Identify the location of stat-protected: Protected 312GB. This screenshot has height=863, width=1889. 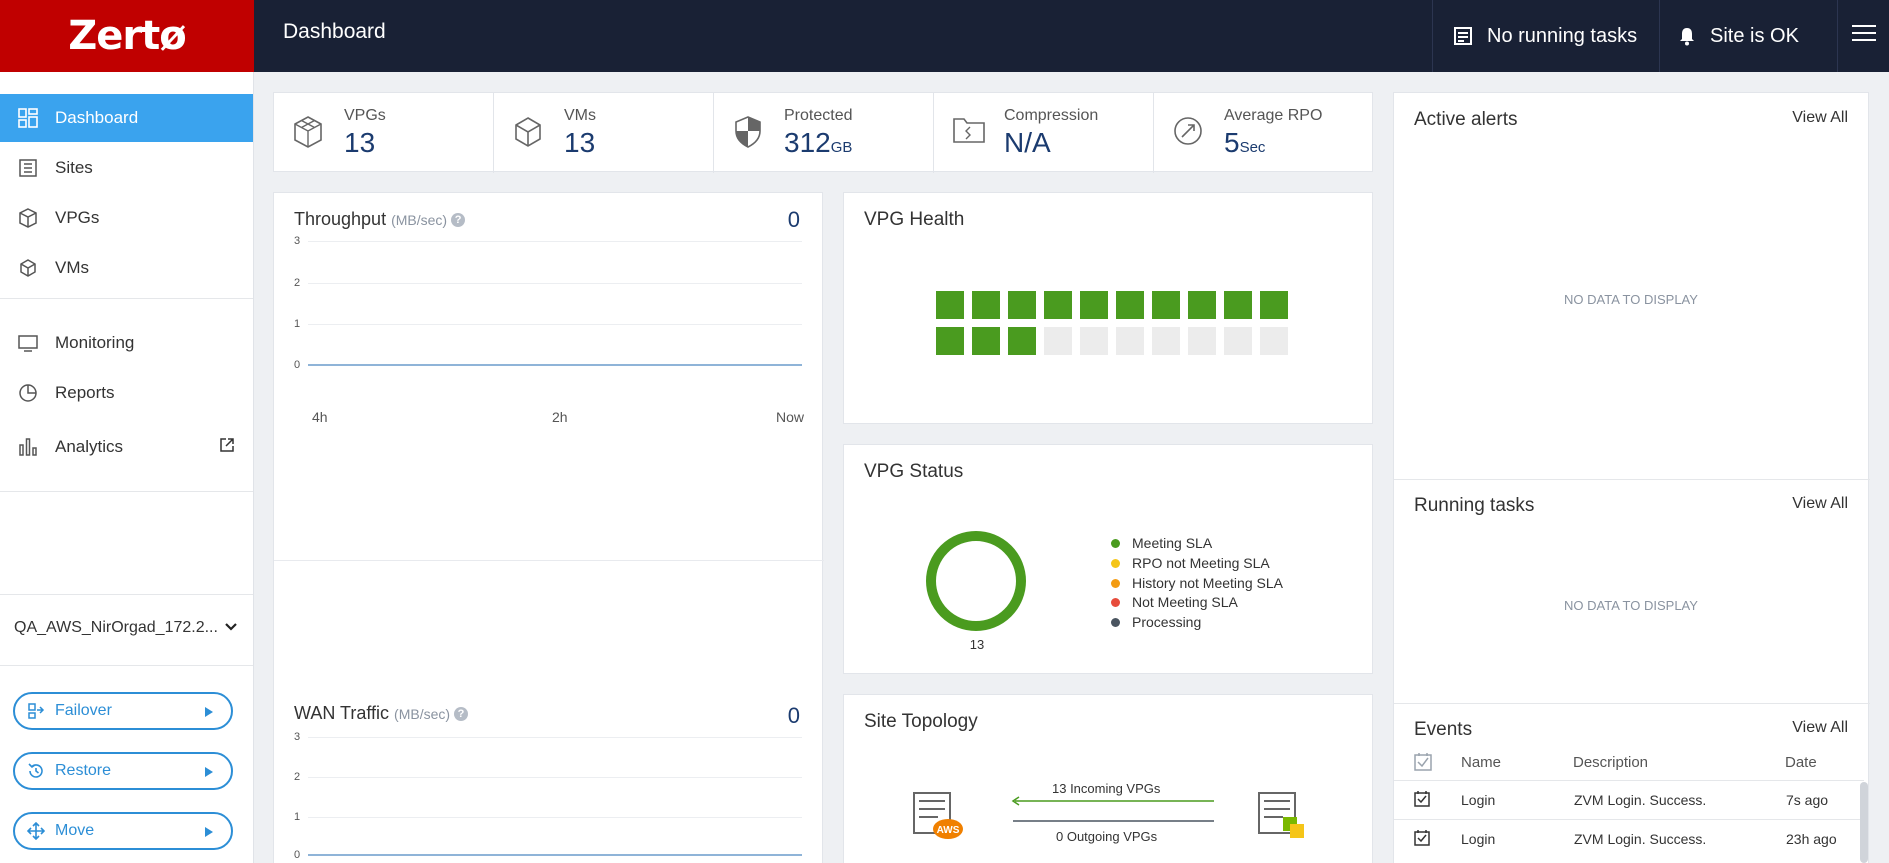
(824, 133).